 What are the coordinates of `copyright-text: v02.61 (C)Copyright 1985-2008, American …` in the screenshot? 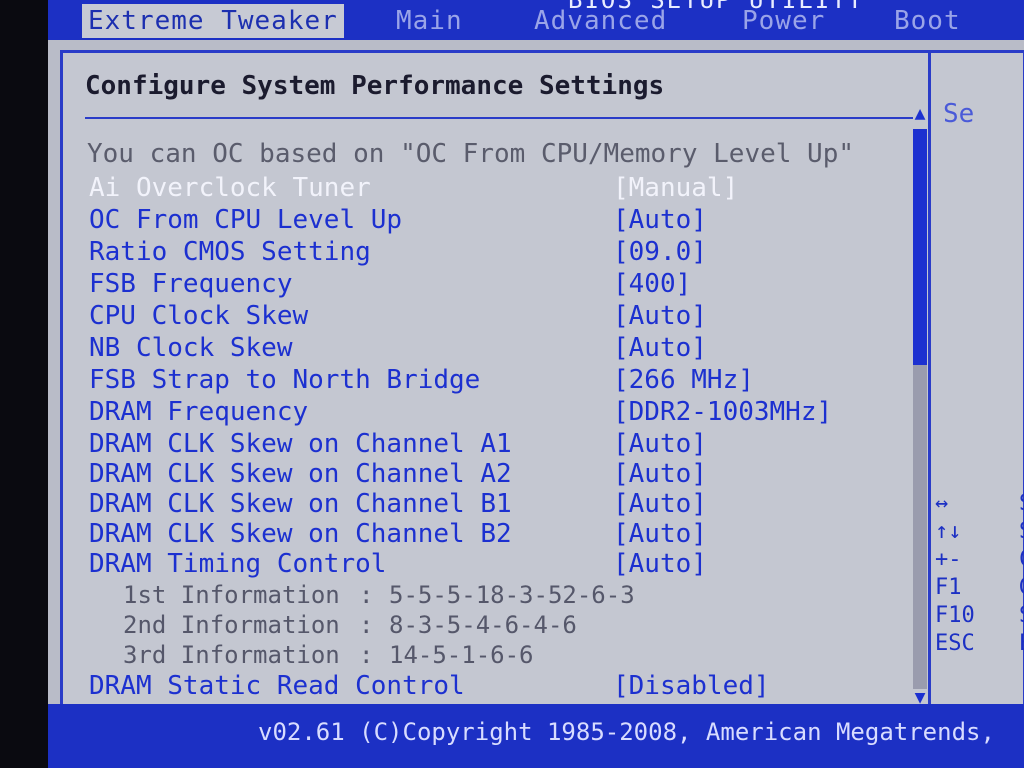 It's located at (626, 732).